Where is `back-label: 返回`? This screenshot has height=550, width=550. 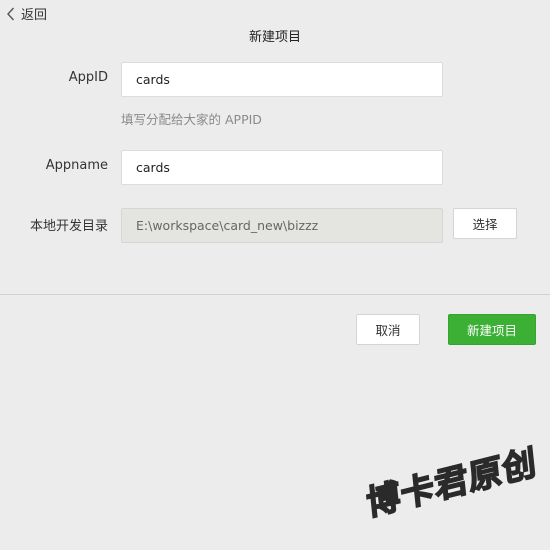 back-label: 返回 is located at coordinates (34, 15).